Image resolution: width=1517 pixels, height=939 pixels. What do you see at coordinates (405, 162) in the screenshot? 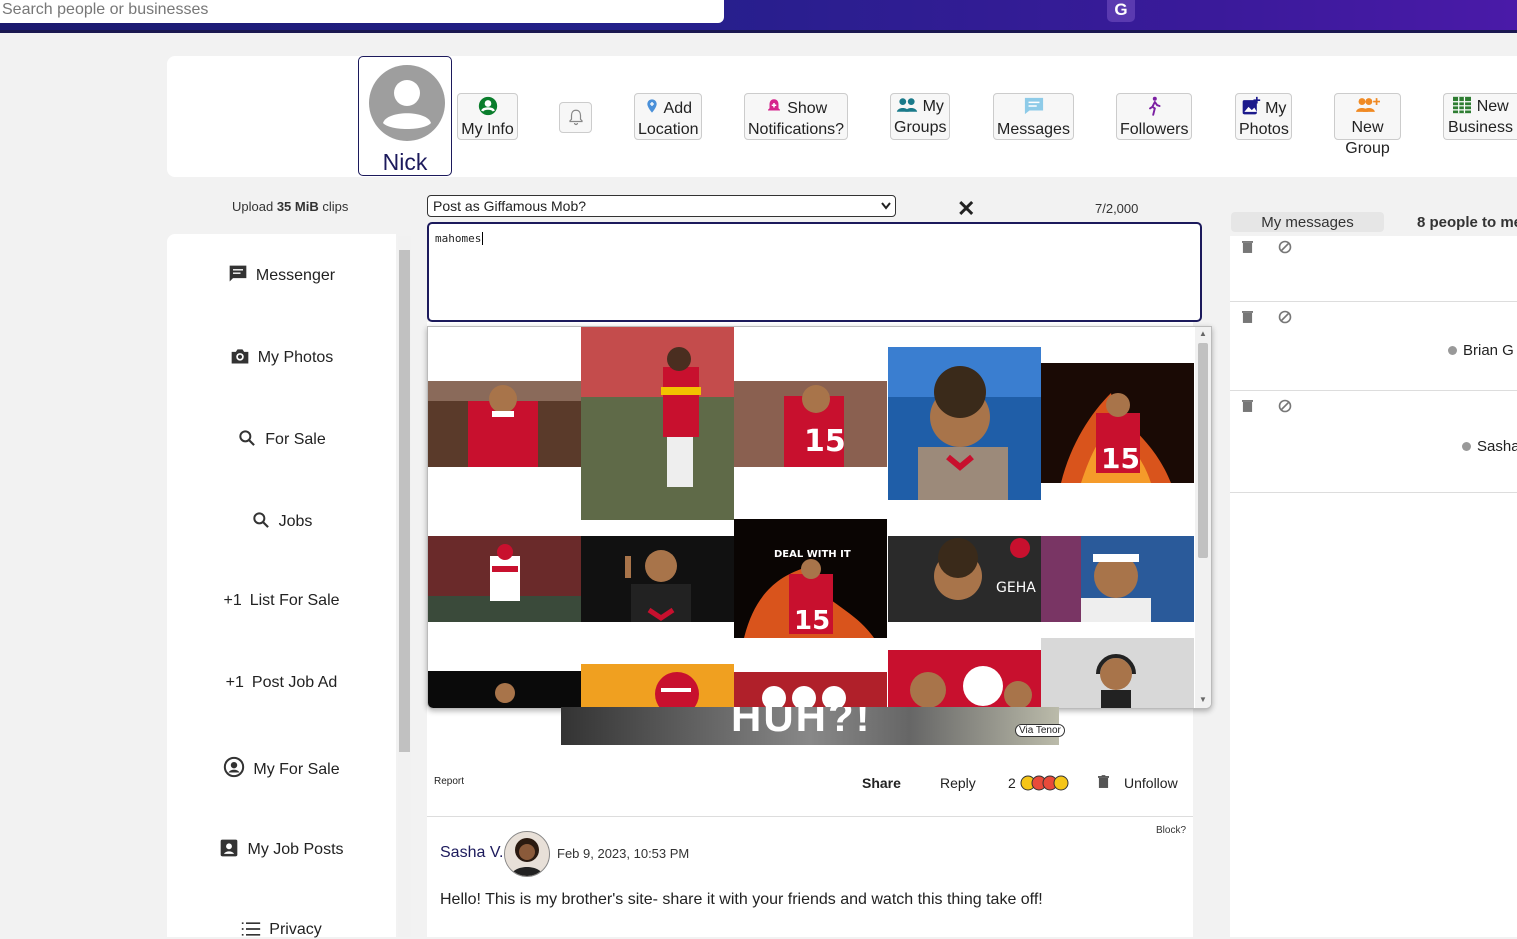
I see `profile-name: Nick` at bounding box center [405, 162].